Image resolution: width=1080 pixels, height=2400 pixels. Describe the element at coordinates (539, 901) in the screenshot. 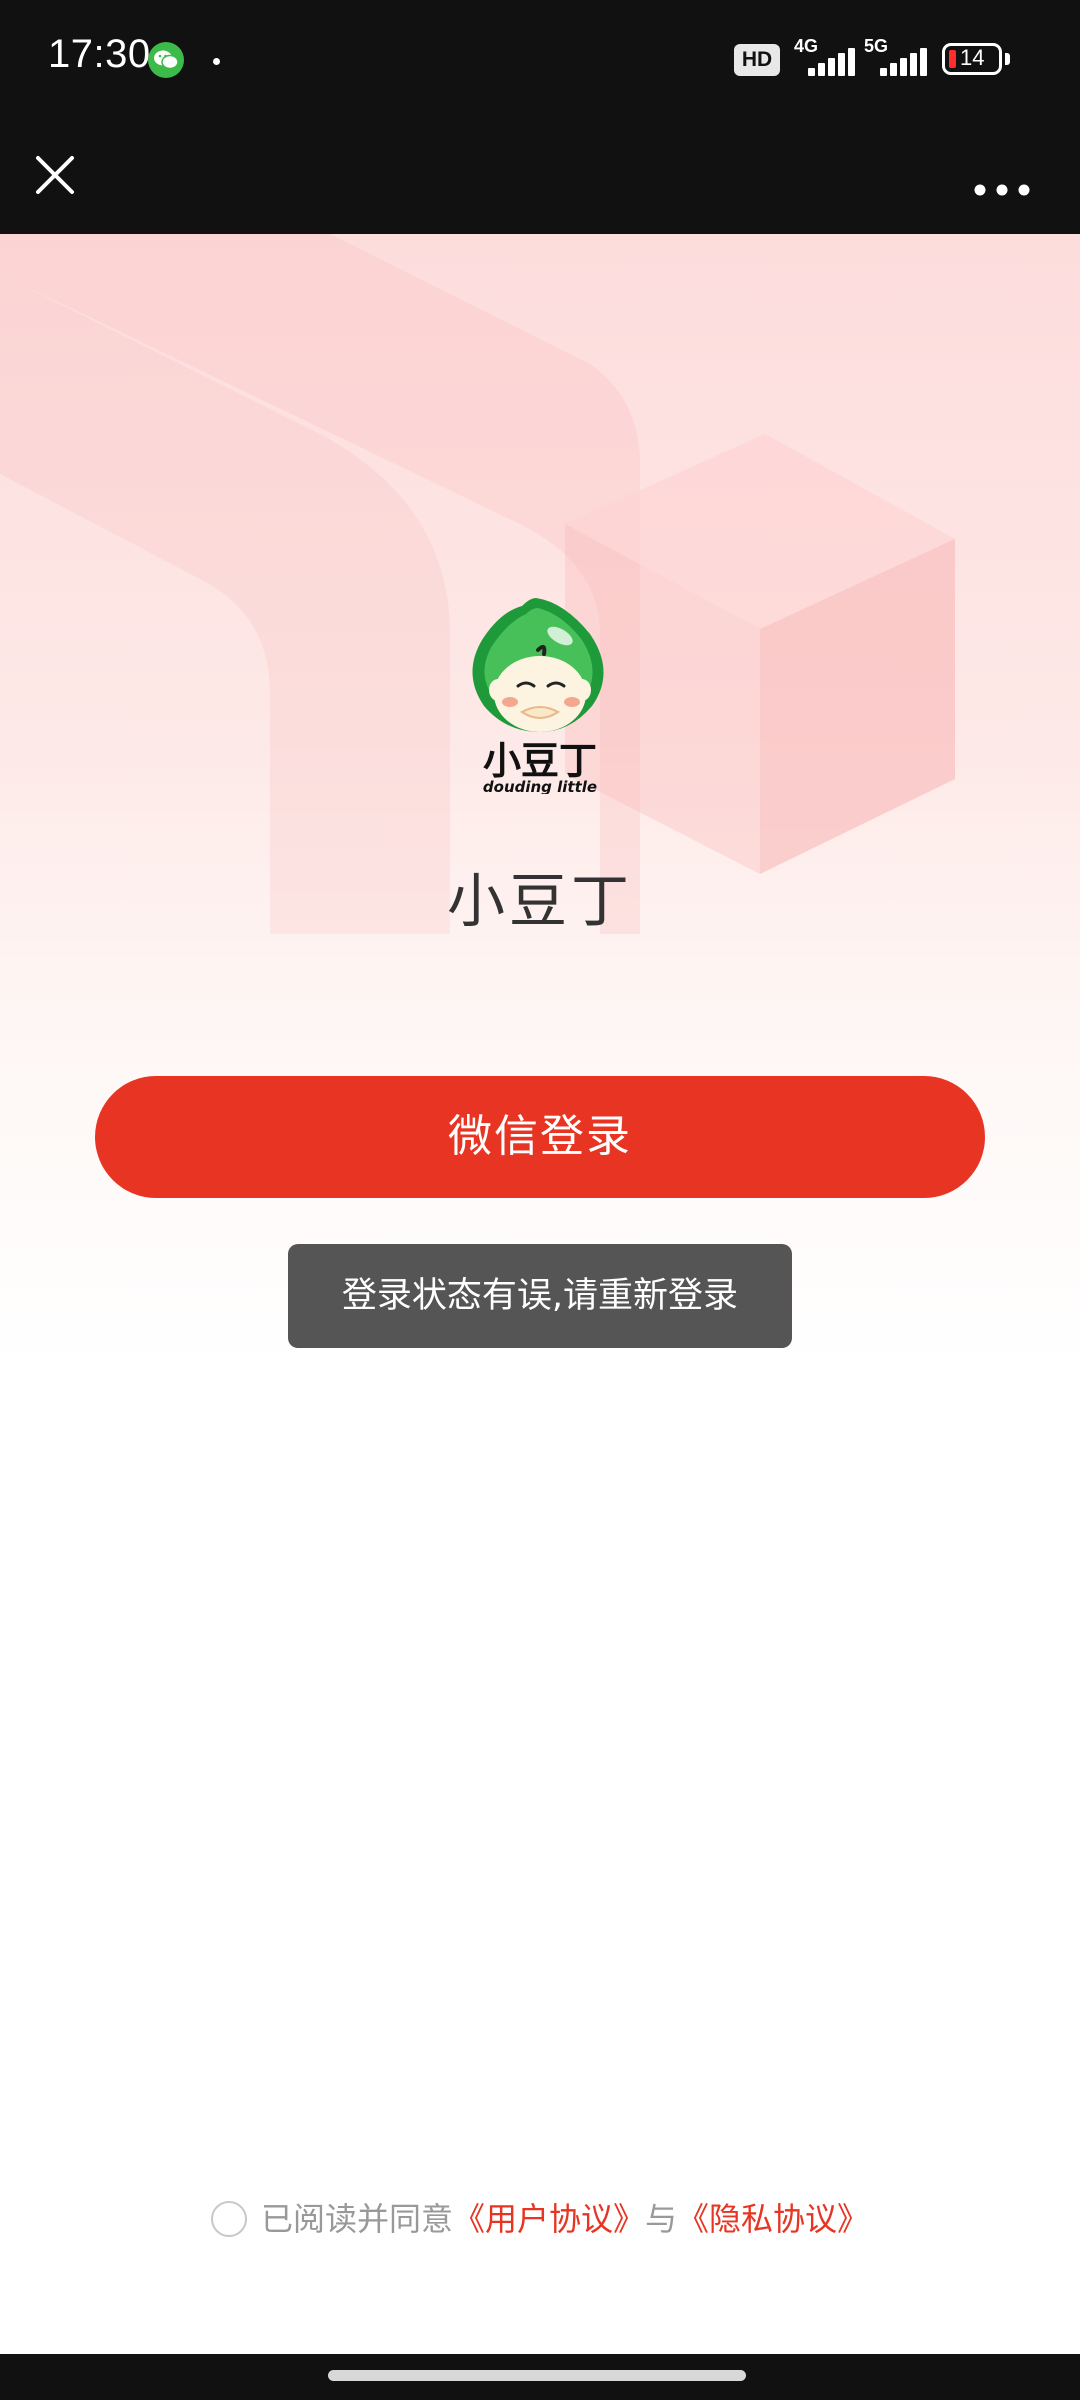

I see `app-name: 小豆丁` at that location.